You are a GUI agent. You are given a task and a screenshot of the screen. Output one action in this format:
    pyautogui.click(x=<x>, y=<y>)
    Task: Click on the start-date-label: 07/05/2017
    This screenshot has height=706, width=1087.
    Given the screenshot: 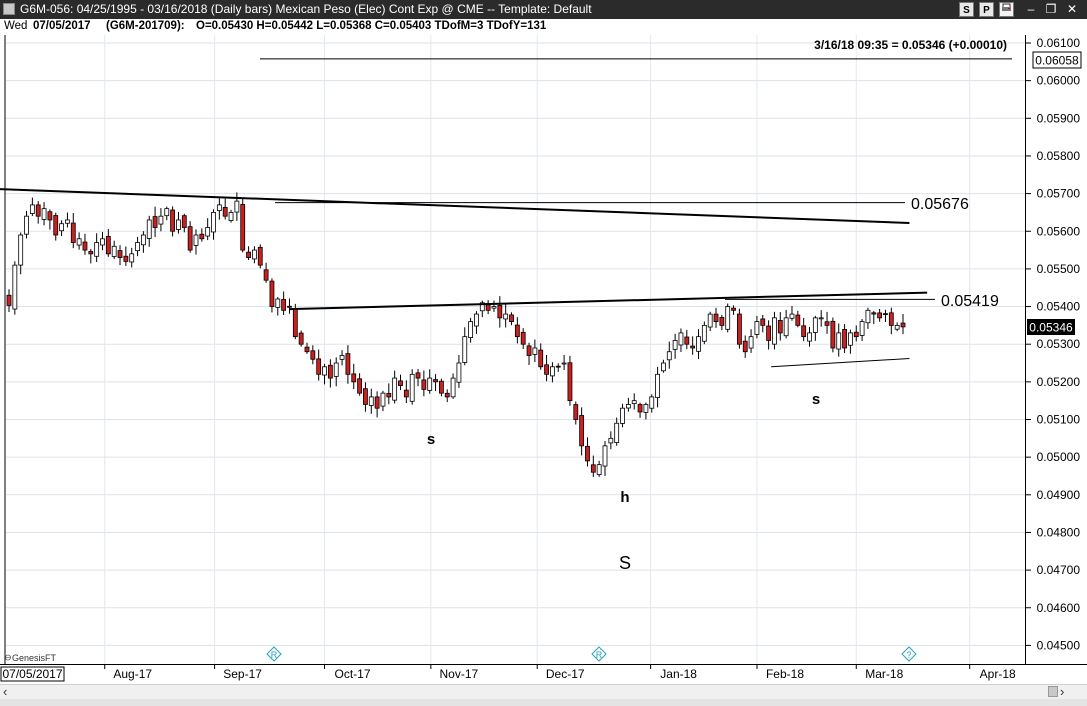 What is the action you would take?
    pyautogui.click(x=32, y=674)
    